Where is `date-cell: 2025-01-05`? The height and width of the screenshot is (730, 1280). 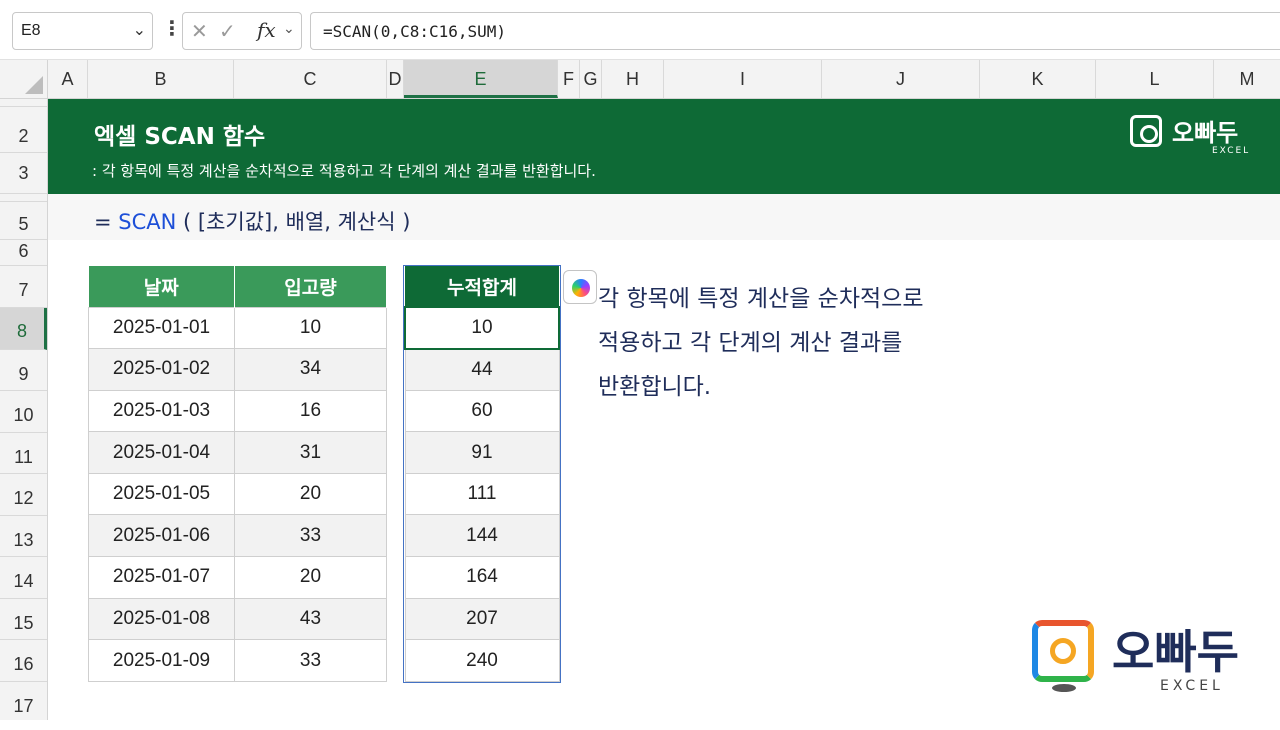
date-cell: 2025-01-05 is located at coordinates (161, 494).